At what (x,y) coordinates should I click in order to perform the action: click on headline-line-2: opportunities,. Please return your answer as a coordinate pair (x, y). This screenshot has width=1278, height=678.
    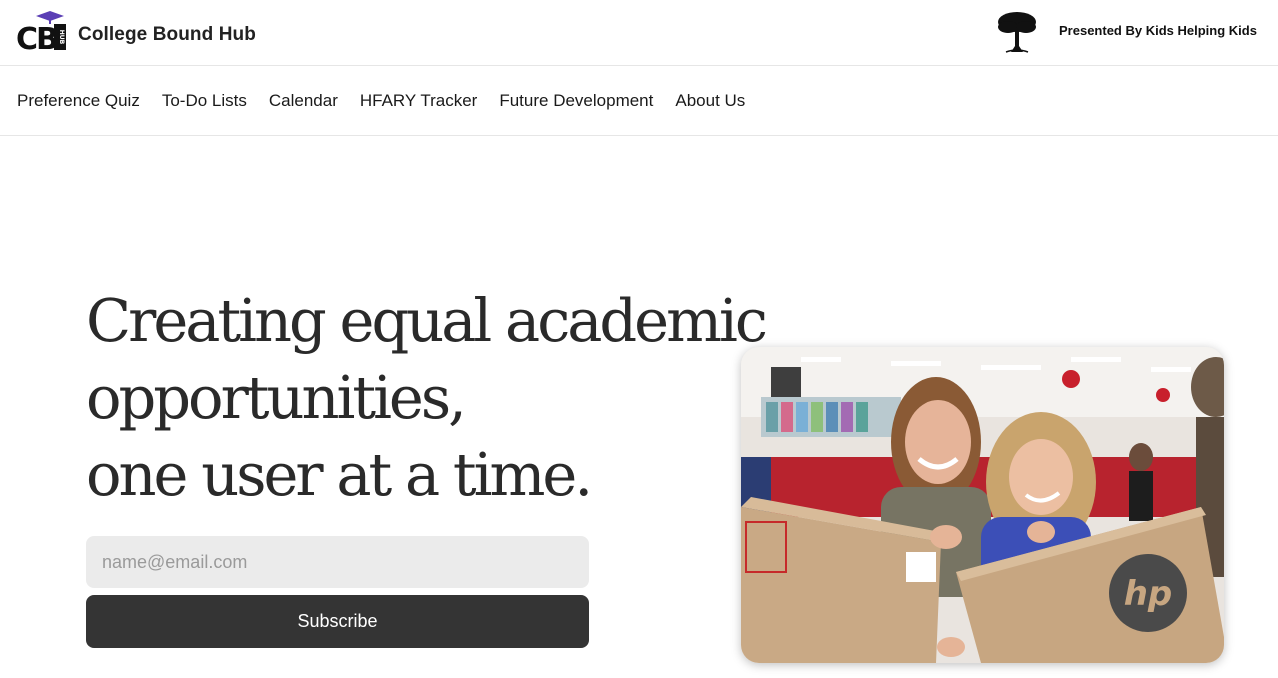
    Looking at the image, I should click on (276, 397).